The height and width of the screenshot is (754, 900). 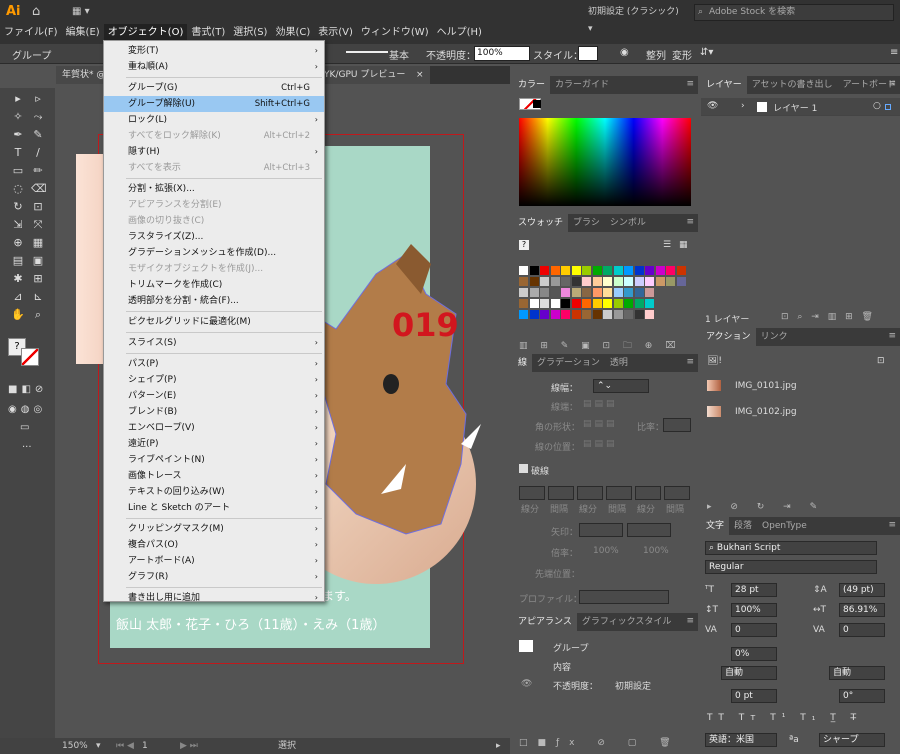 I want to click on tool-icon: ✋, so click(x=18, y=315).